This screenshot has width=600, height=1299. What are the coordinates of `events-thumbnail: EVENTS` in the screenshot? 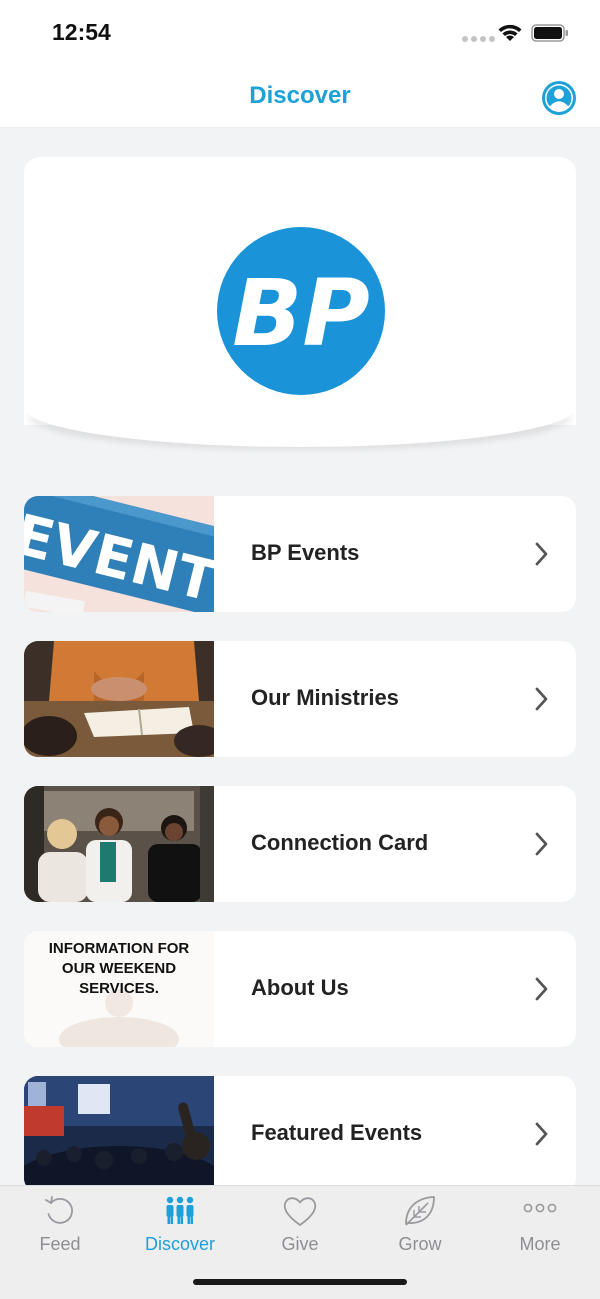 It's located at (119, 554).